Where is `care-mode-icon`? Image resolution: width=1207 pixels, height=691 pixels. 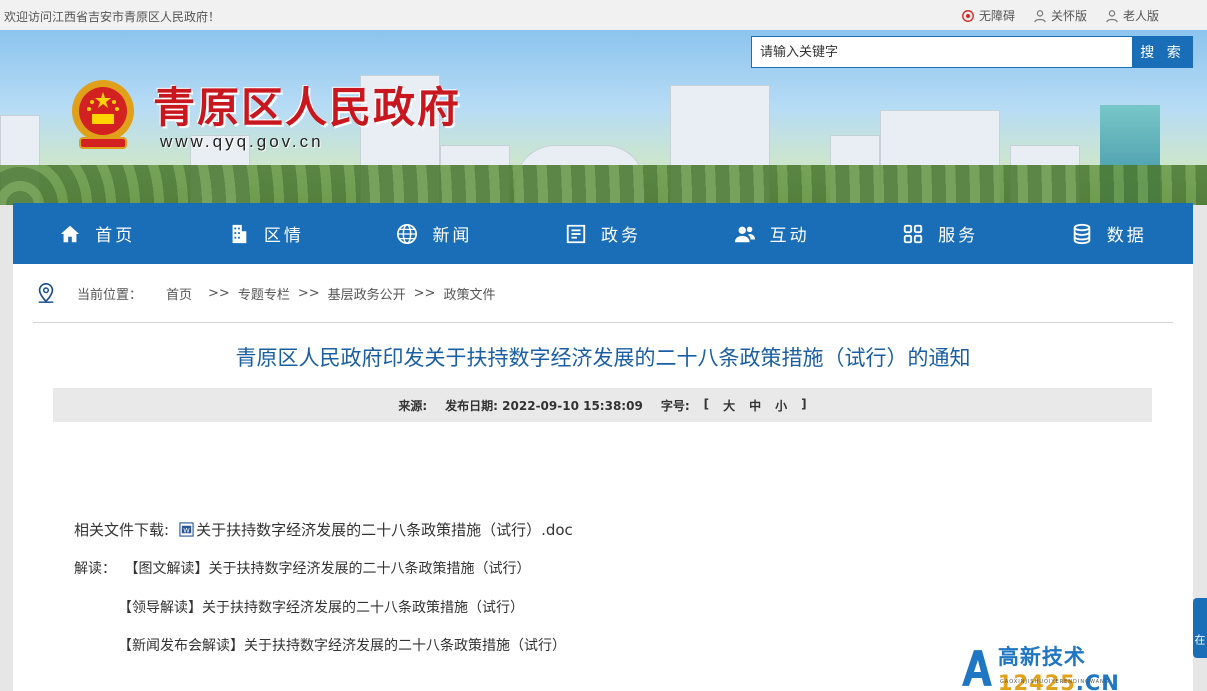
care-mode-icon is located at coordinates (1040, 15).